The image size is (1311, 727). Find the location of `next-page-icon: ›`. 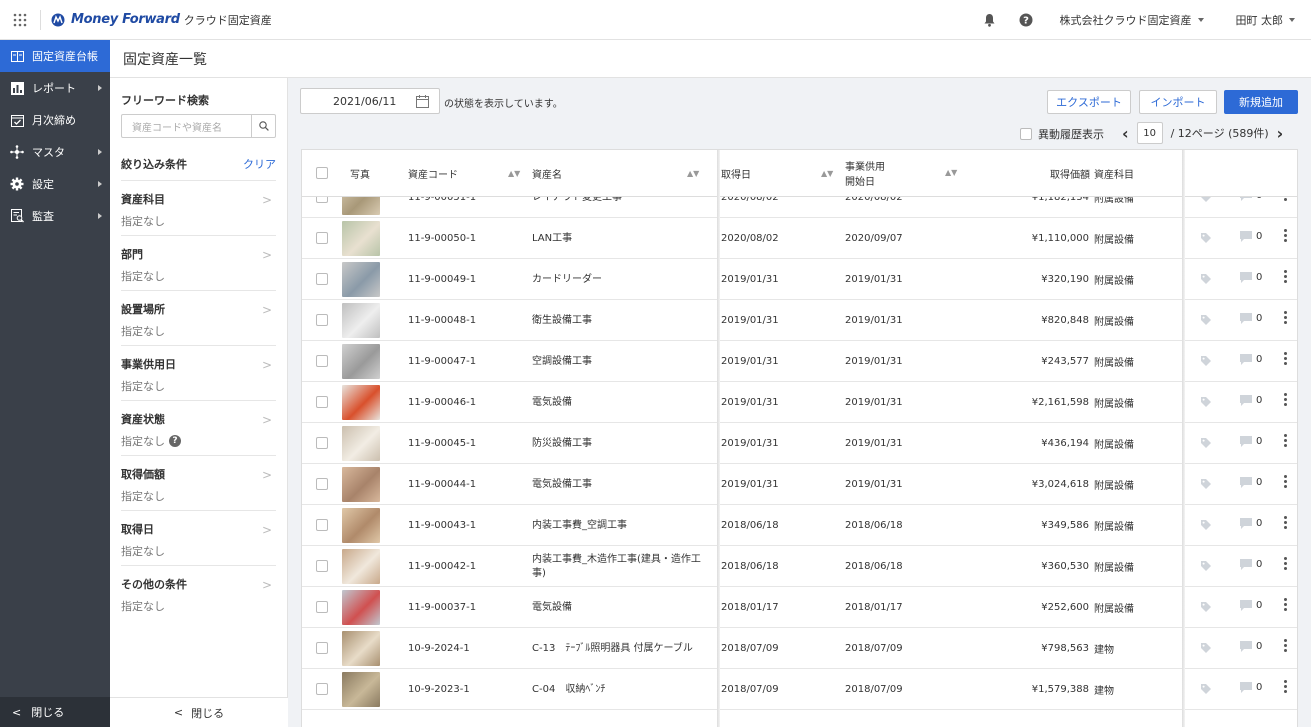

next-page-icon: › is located at coordinates (1280, 133).